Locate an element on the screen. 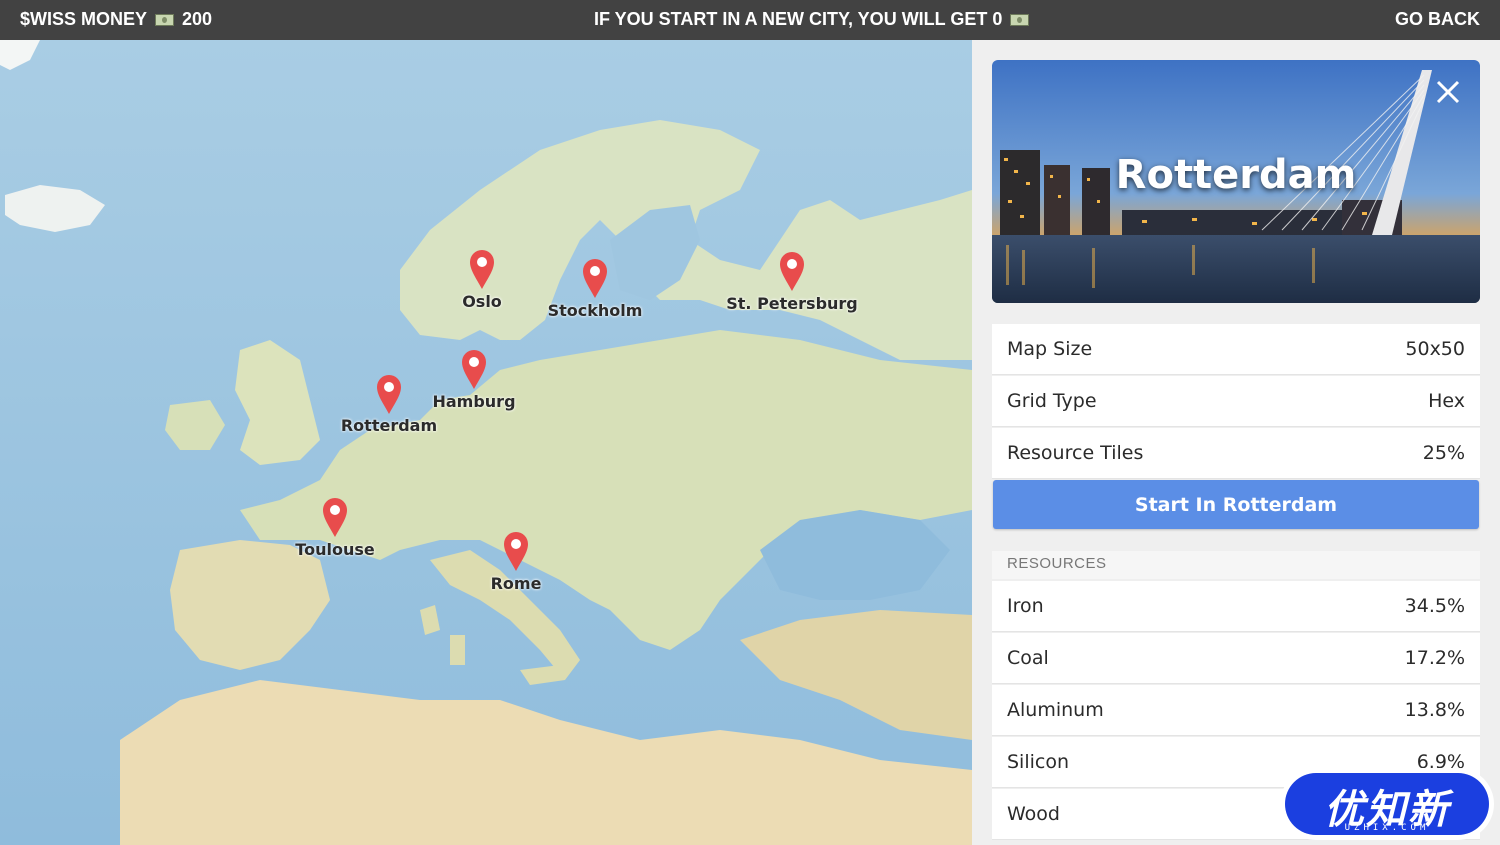  city-pin-rotterdam is located at coordinates (389, 394).